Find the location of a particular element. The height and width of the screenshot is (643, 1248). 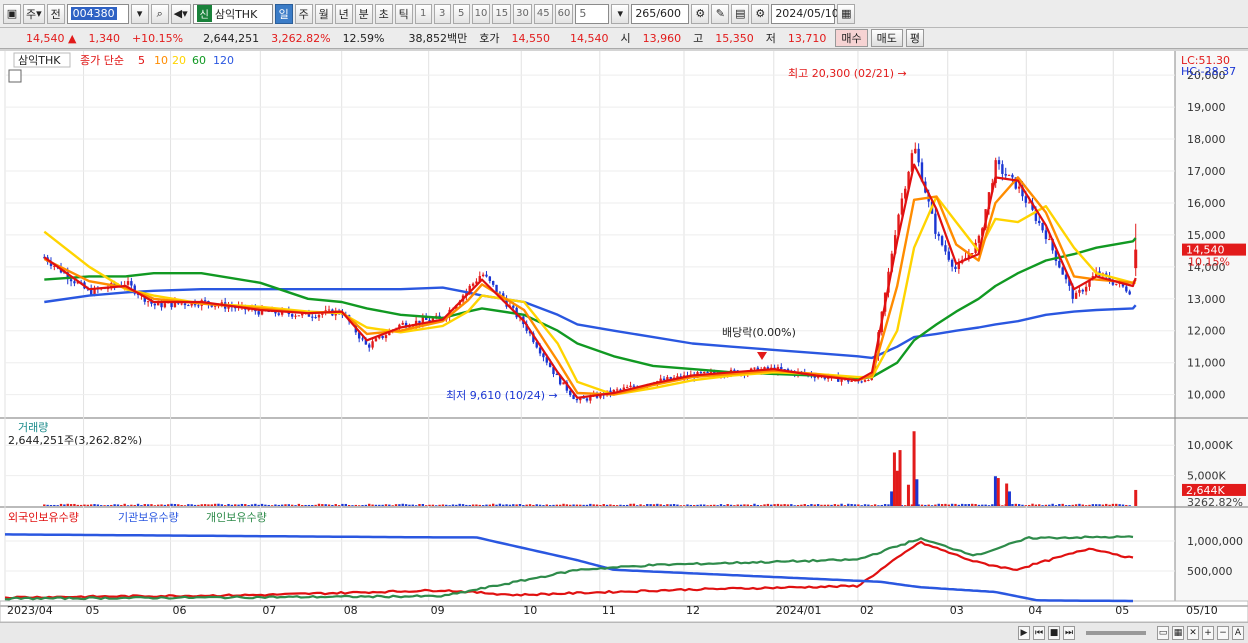

stop-button: ■ is located at coordinates (1054, 633).